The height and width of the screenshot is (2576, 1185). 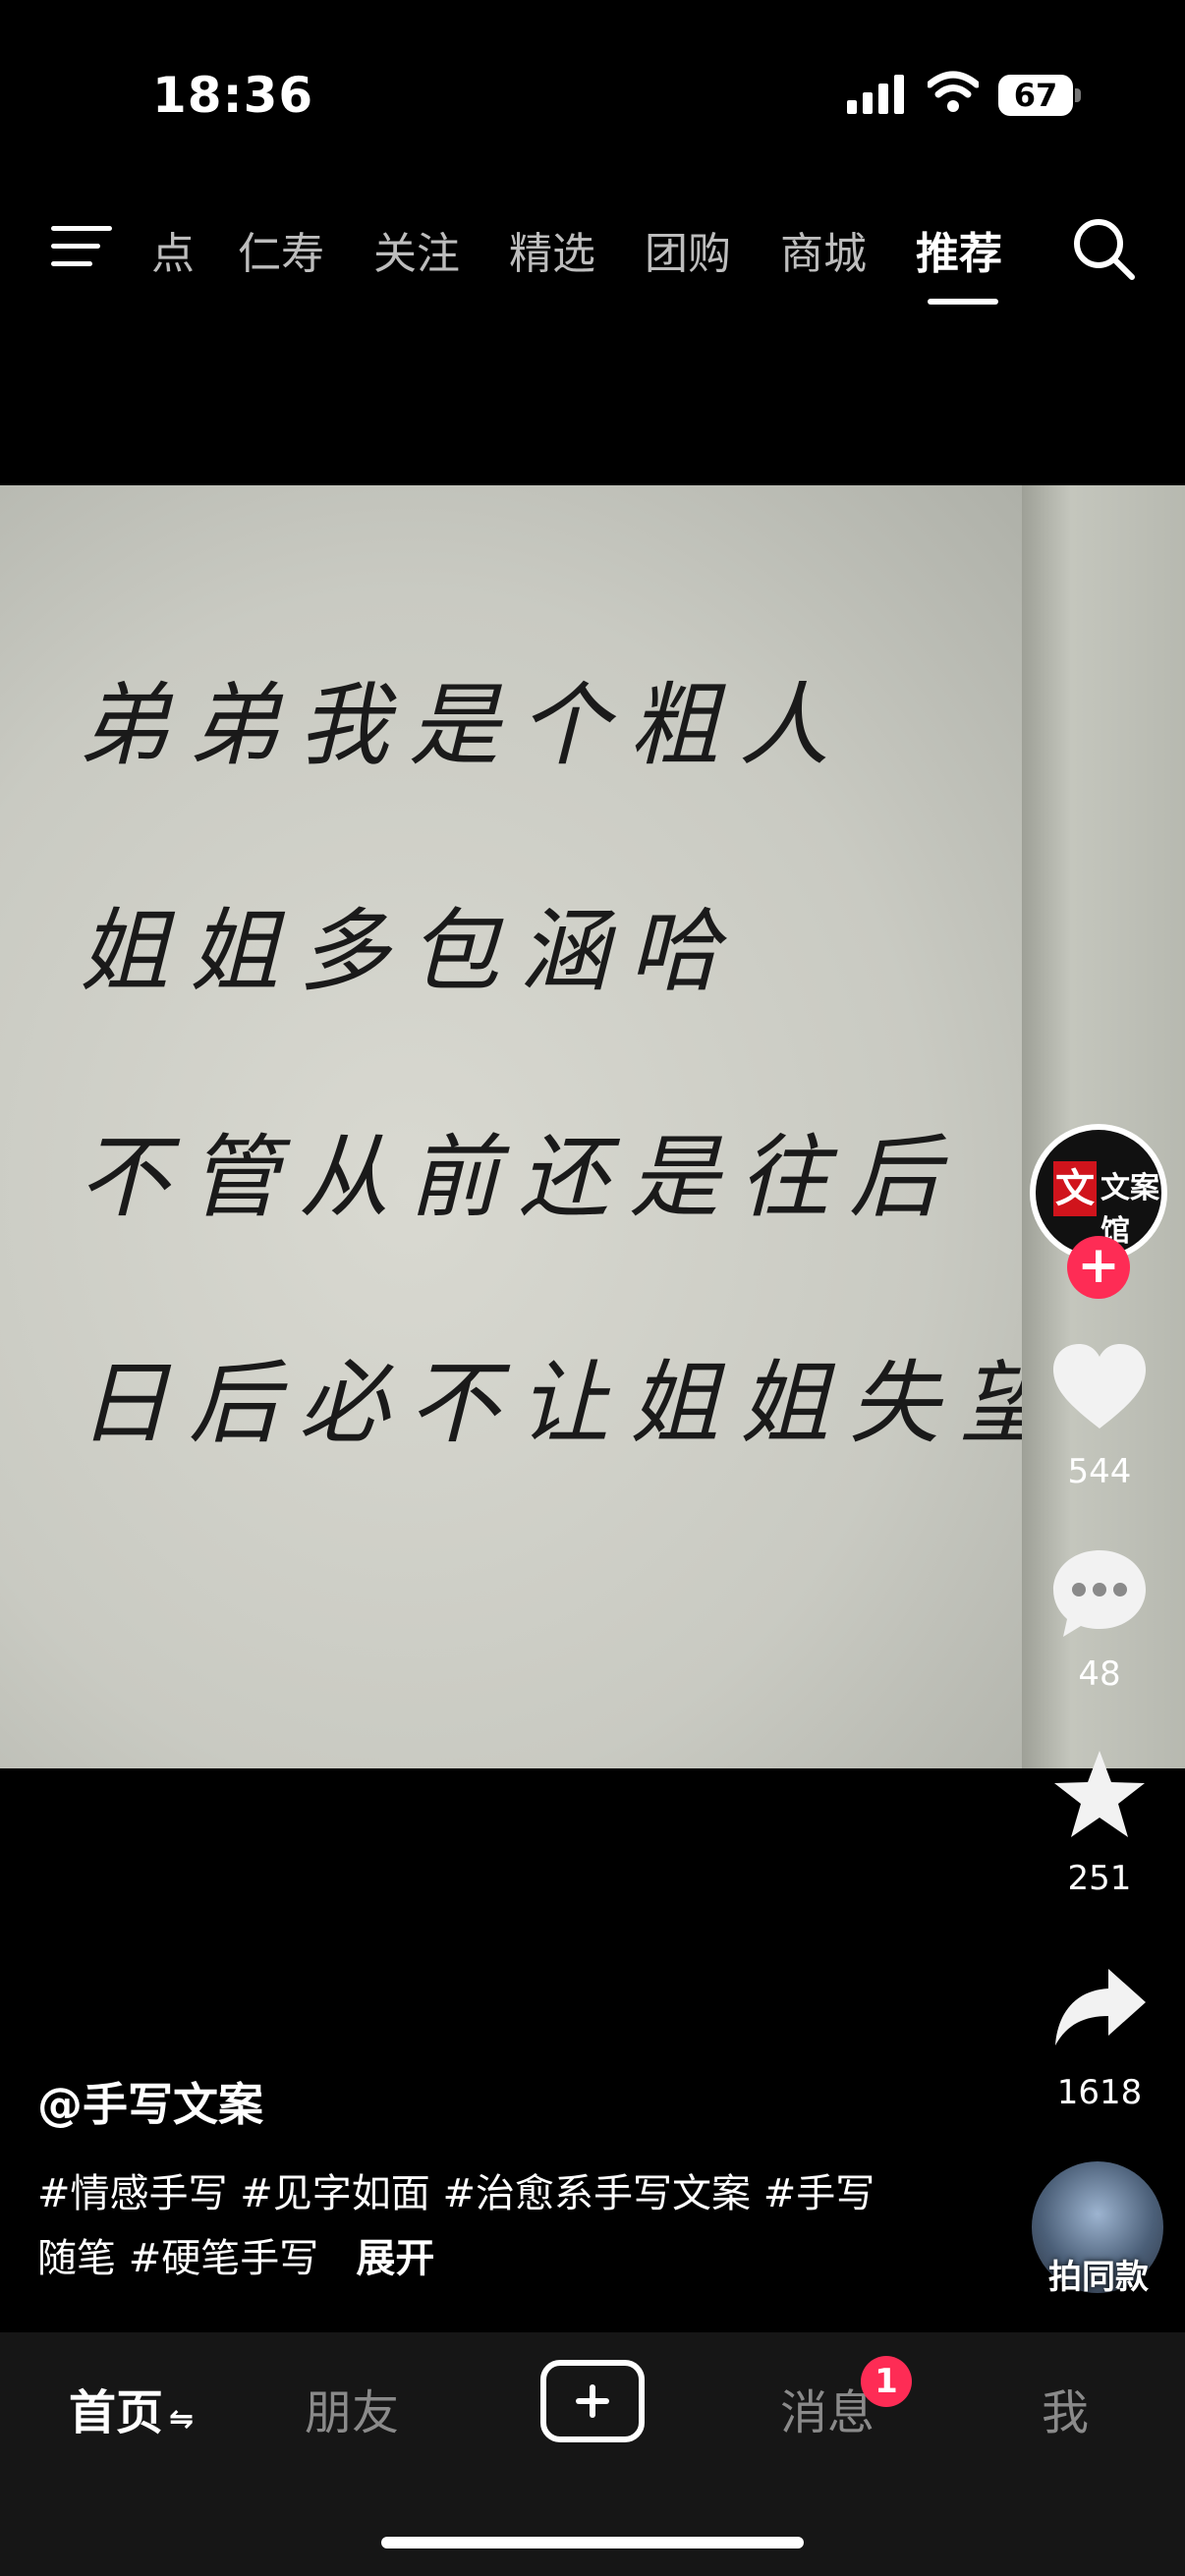 What do you see at coordinates (1100, 1471) in the screenshot?
I see `like-count: 544` at bounding box center [1100, 1471].